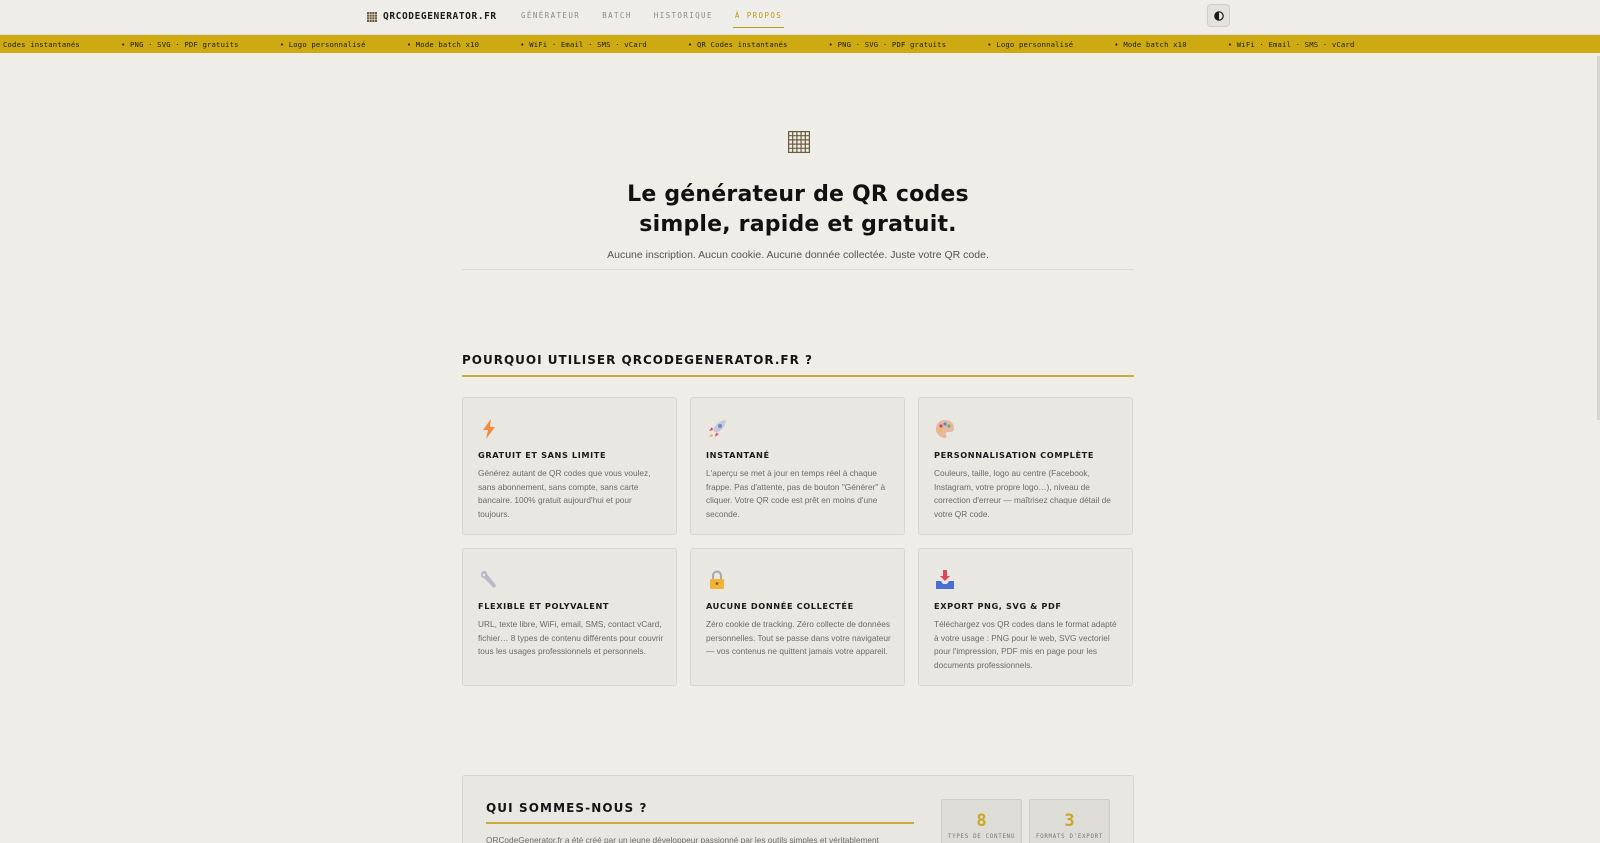 This screenshot has height=843, width=1600. What do you see at coordinates (945, 429) in the screenshot?
I see `palette-icon` at bounding box center [945, 429].